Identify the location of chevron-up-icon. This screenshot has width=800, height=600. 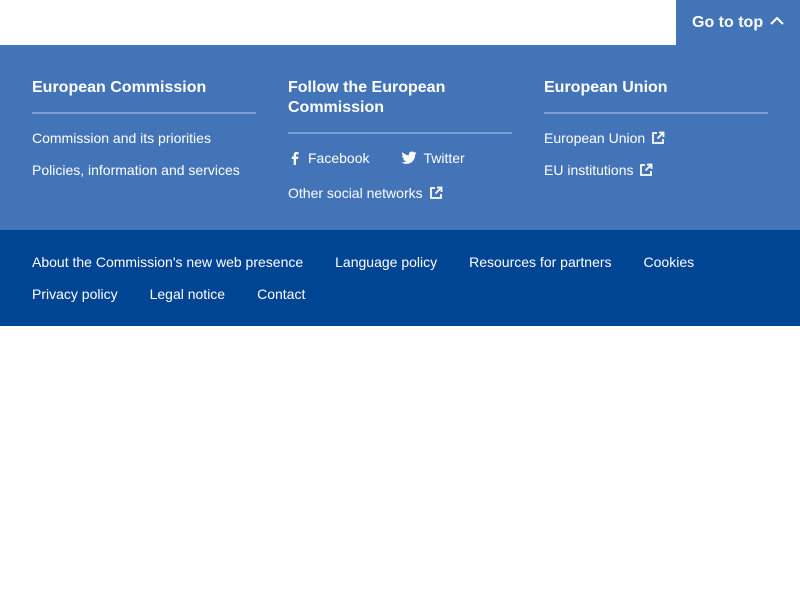
(777, 21).